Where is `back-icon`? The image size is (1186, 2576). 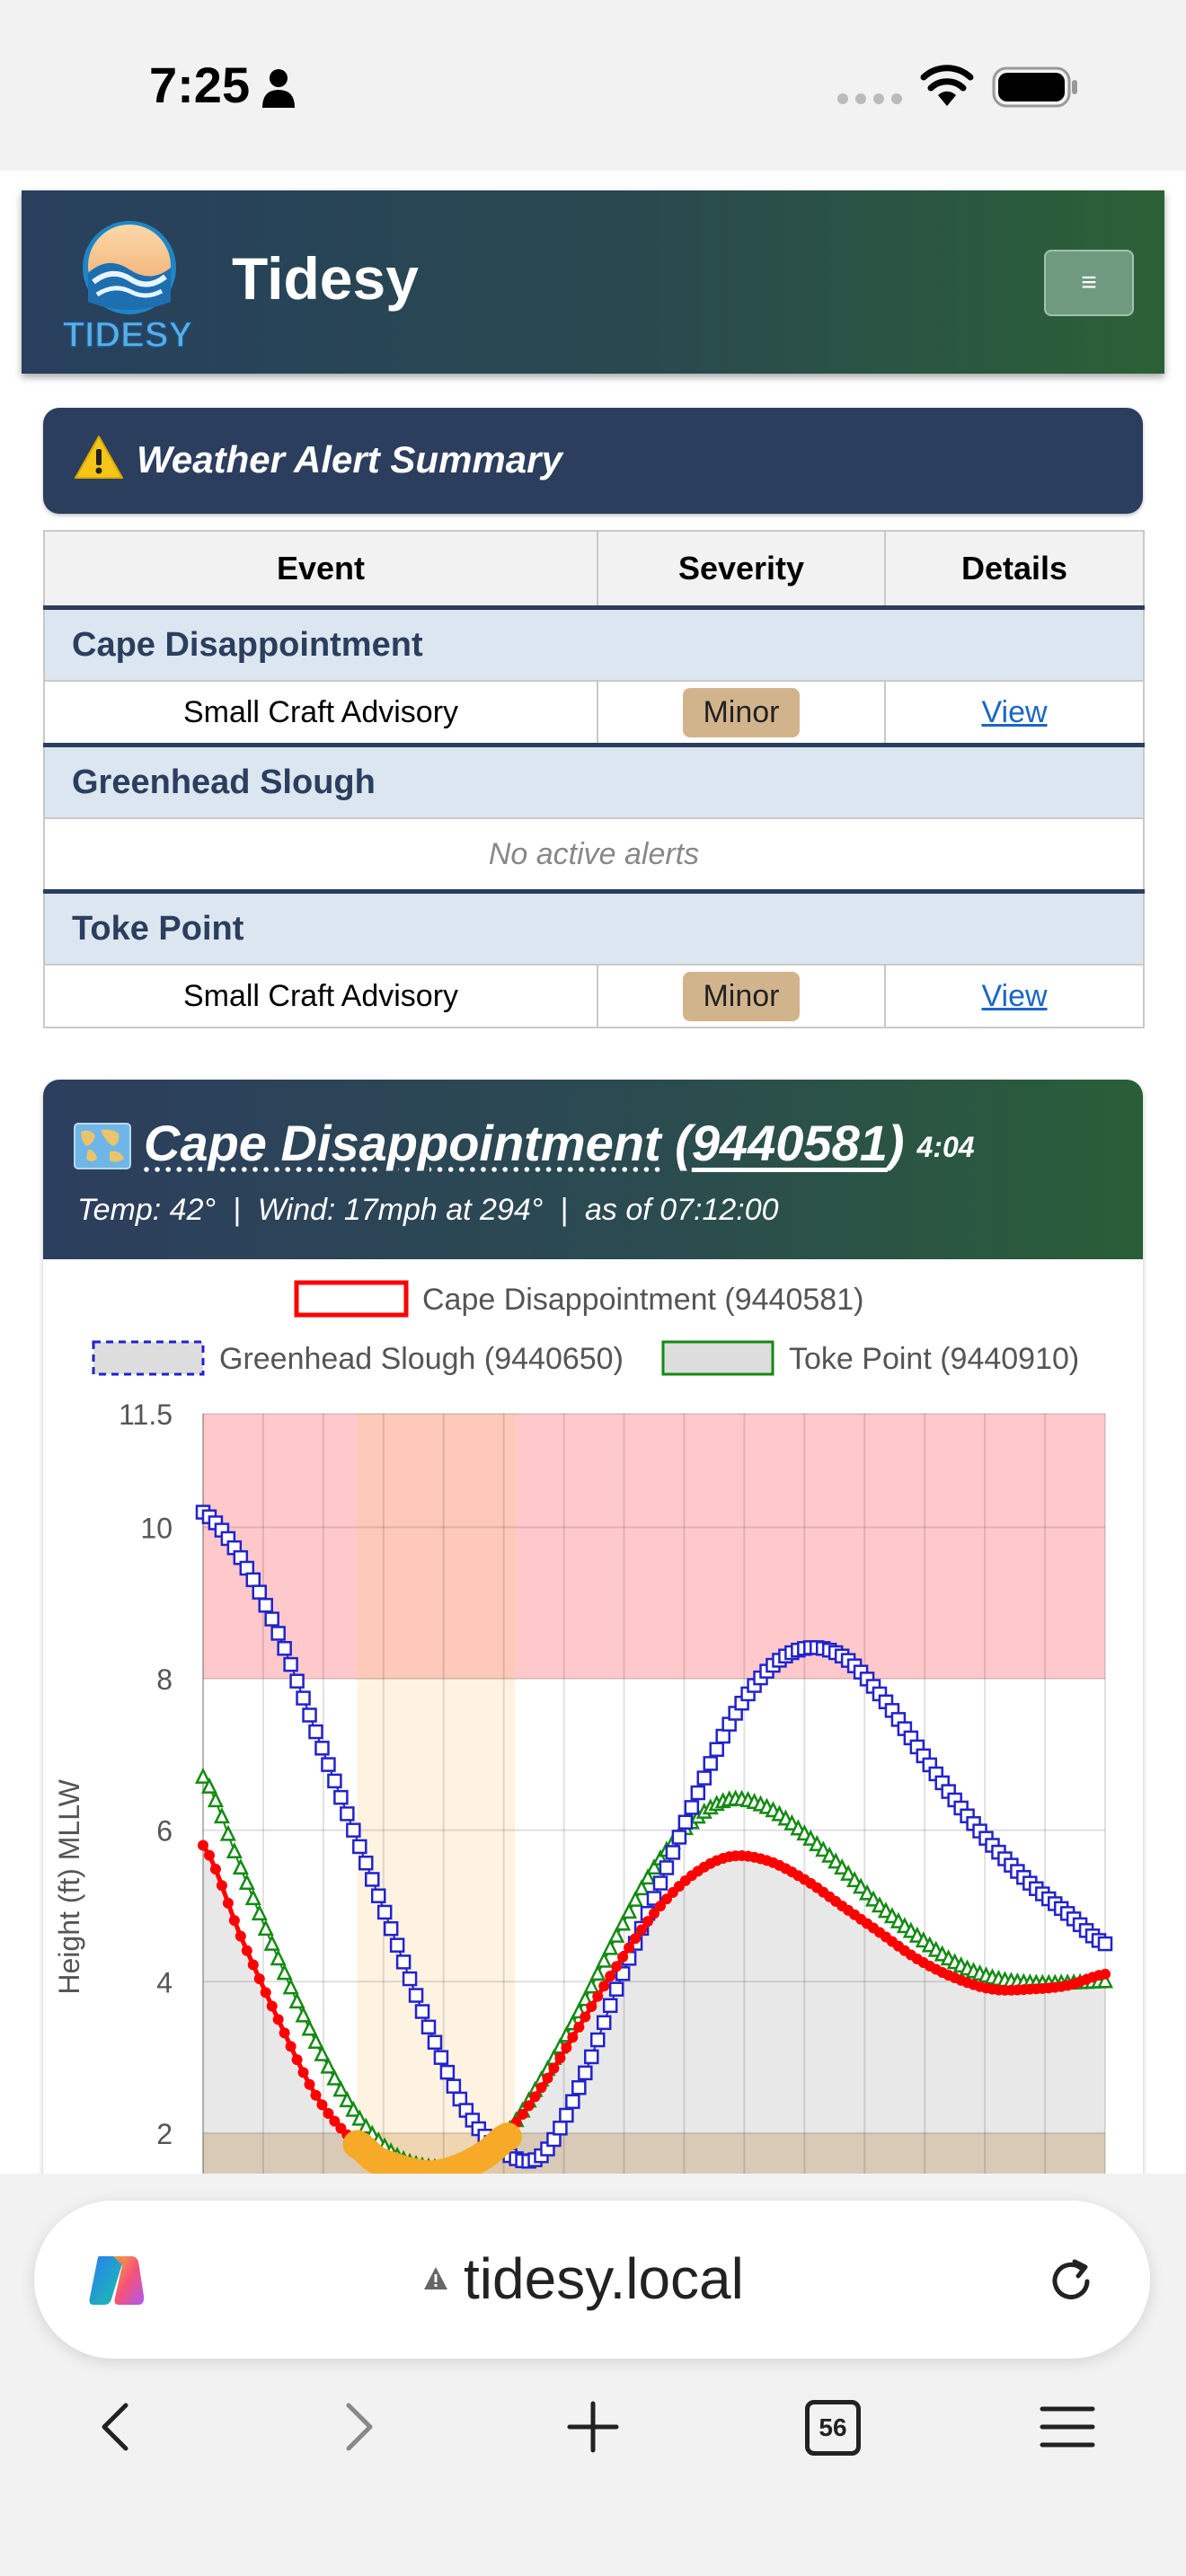
back-icon is located at coordinates (117, 2427).